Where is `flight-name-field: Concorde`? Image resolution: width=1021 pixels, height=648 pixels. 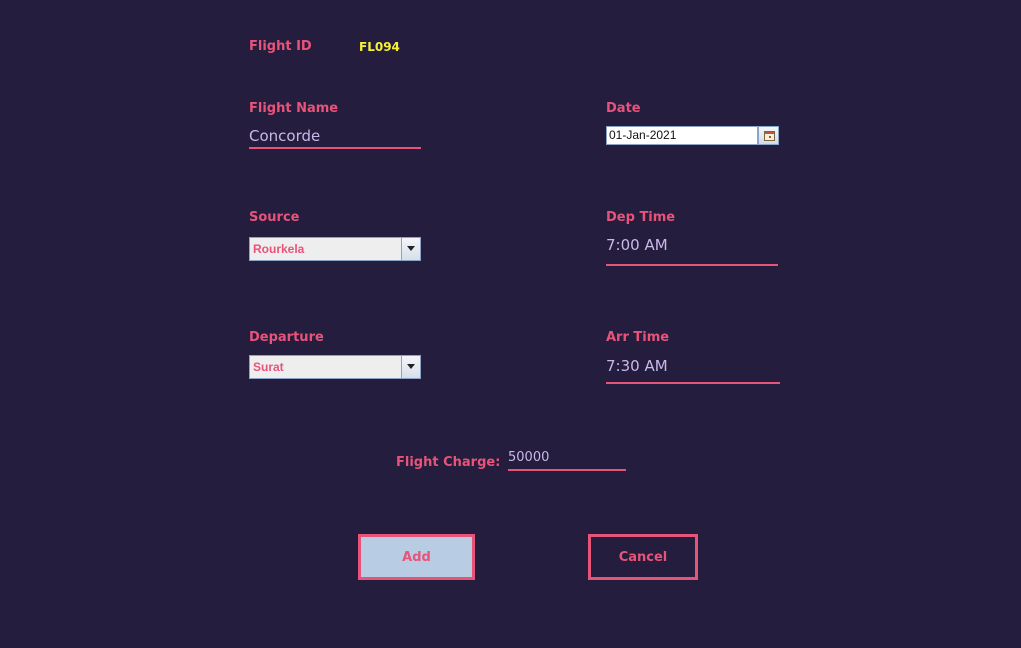 flight-name-field: Concorde is located at coordinates (335, 137).